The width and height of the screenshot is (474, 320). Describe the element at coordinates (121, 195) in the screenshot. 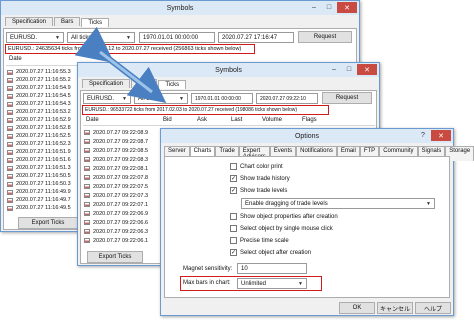

I see `tick-date: 2020.07.27 09:22:07.3` at that location.